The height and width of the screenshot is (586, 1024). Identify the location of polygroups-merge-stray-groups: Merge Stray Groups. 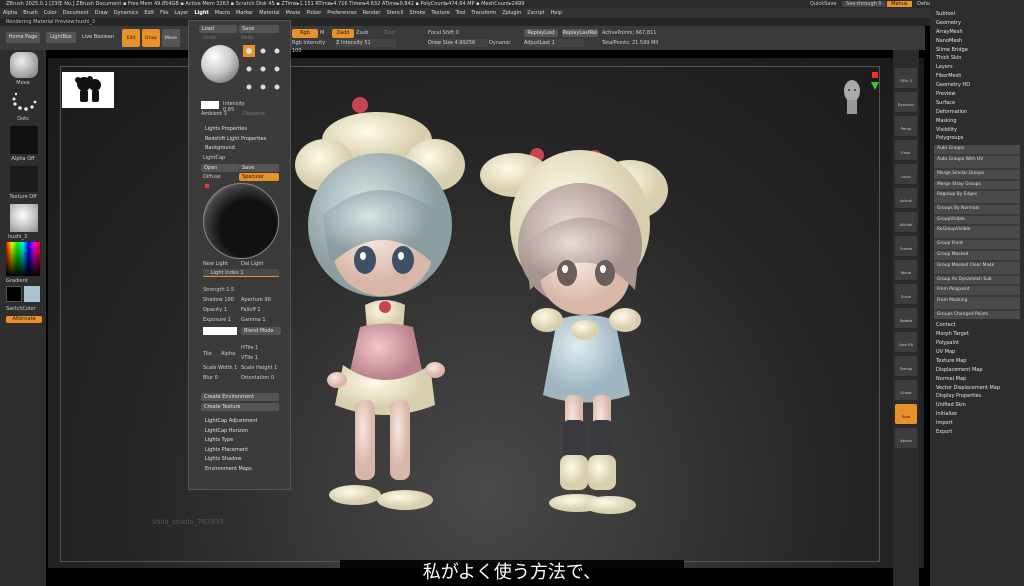
(977, 185).